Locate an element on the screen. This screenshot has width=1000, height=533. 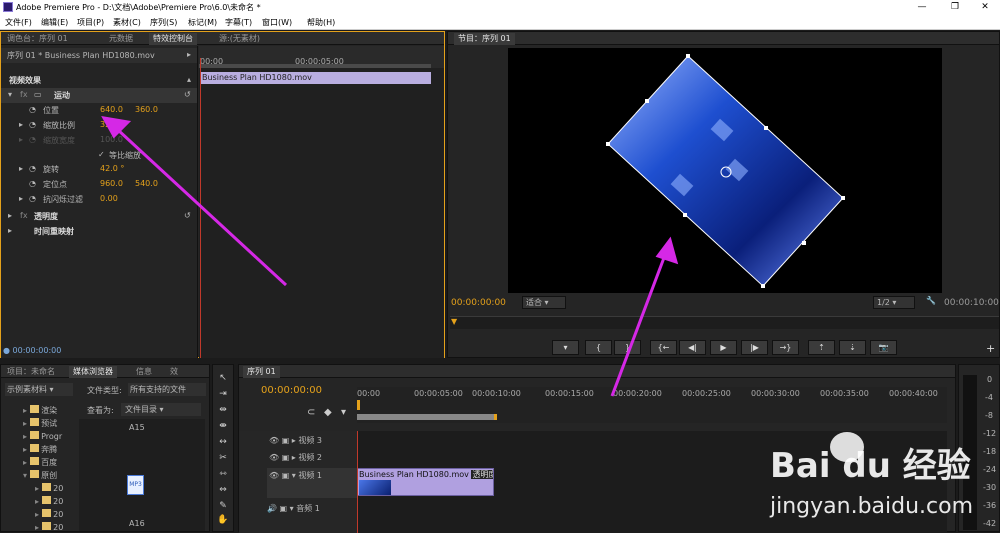
paw-icon is located at coordinates (847, 447).